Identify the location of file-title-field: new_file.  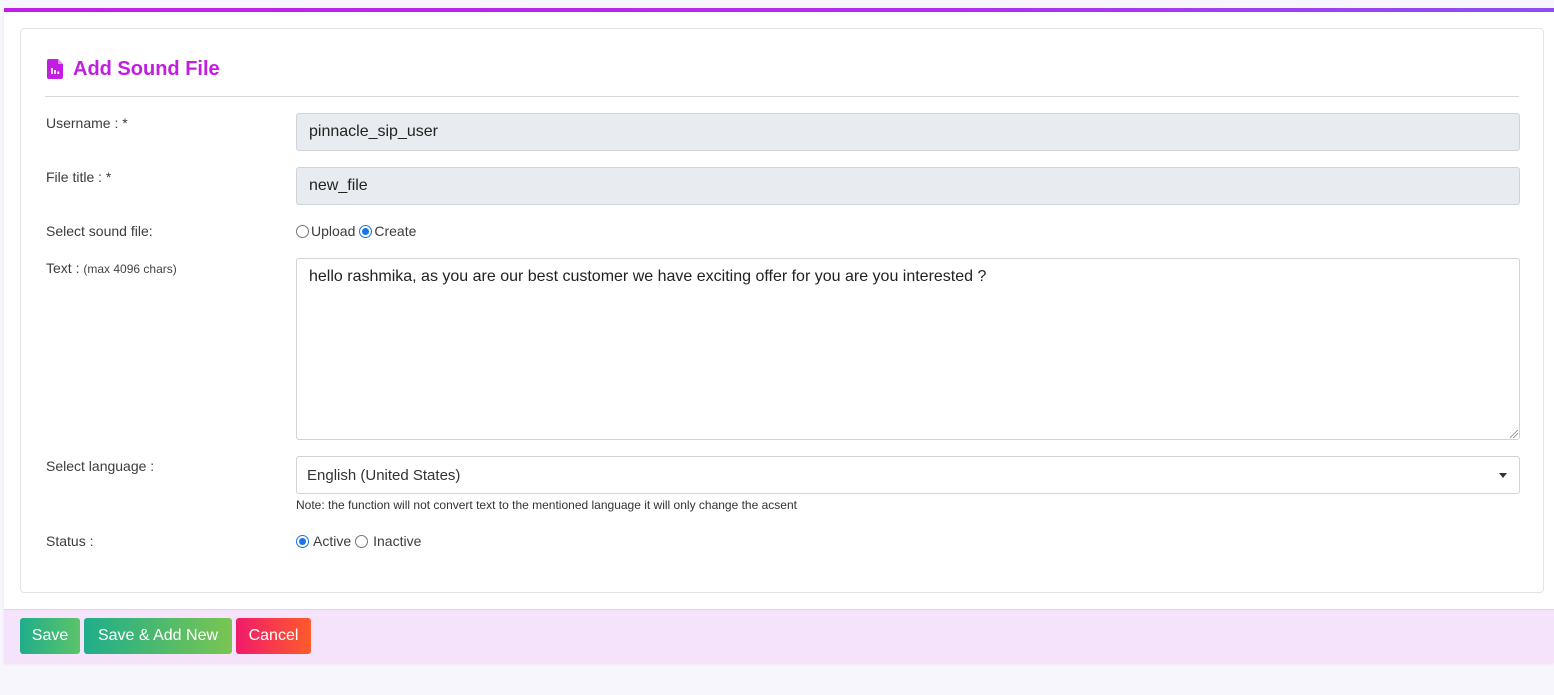
(908, 186).